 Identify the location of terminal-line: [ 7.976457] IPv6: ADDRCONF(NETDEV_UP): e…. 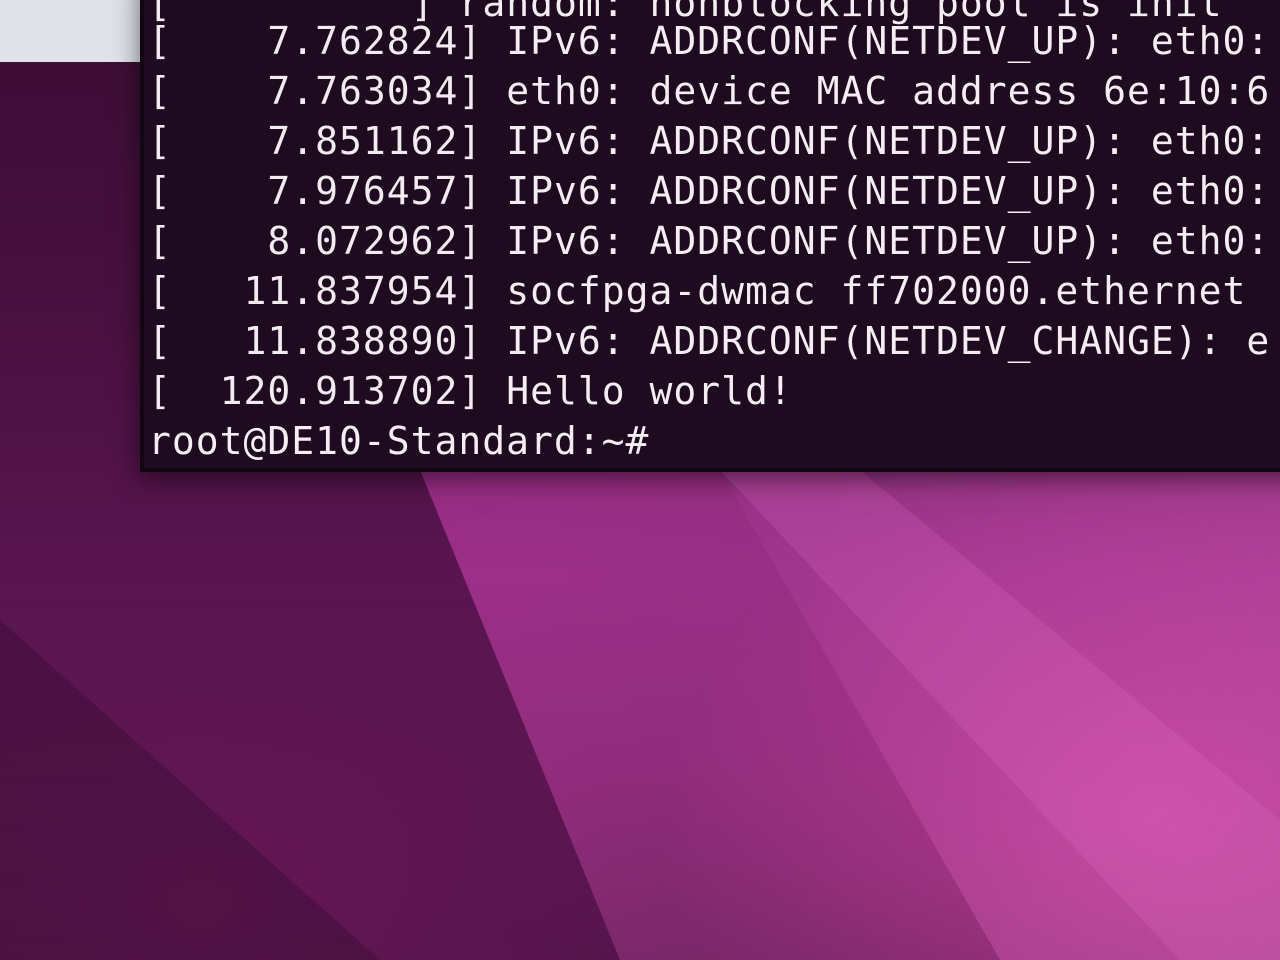
(709, 191).